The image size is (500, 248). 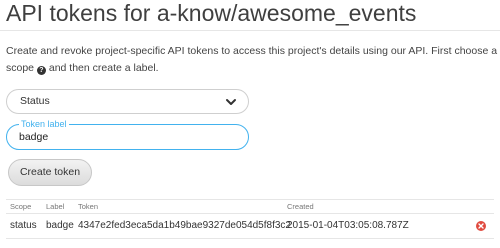 I want to click on title-divider, so click(x=250, y=30).